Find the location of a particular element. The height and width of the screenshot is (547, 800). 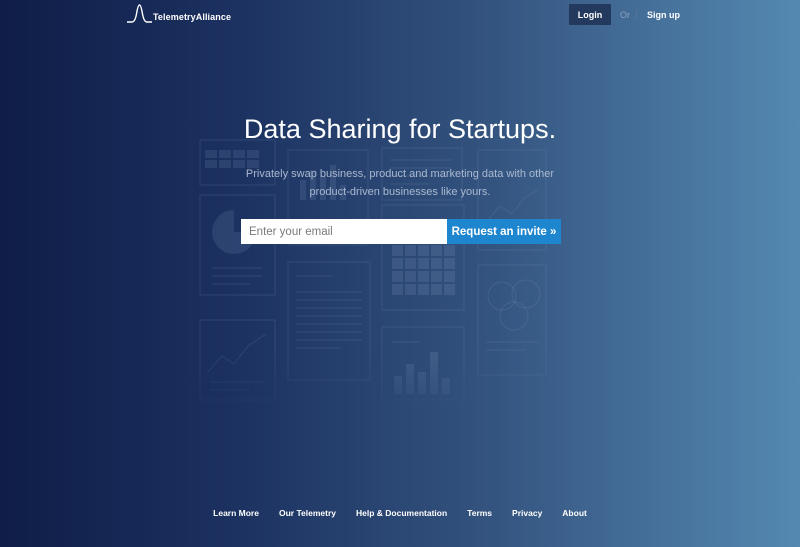

email-input is located at coordinates (344, 231).